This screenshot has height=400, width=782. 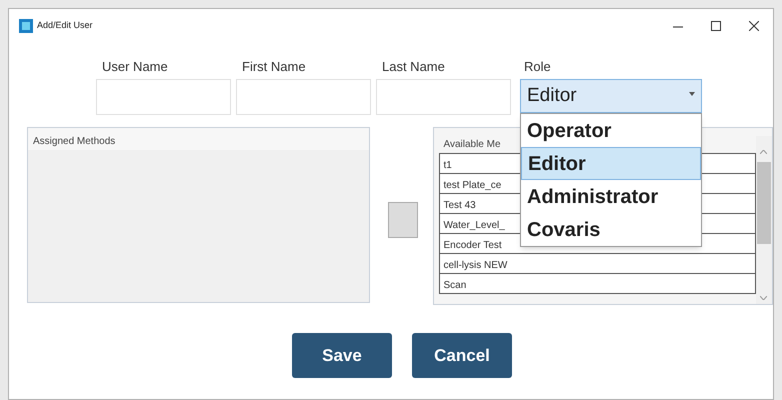 What do you see at coordinates (274, 67) in the screenshot?
I see `field-label: First Name` at bounding box center [274, 67].